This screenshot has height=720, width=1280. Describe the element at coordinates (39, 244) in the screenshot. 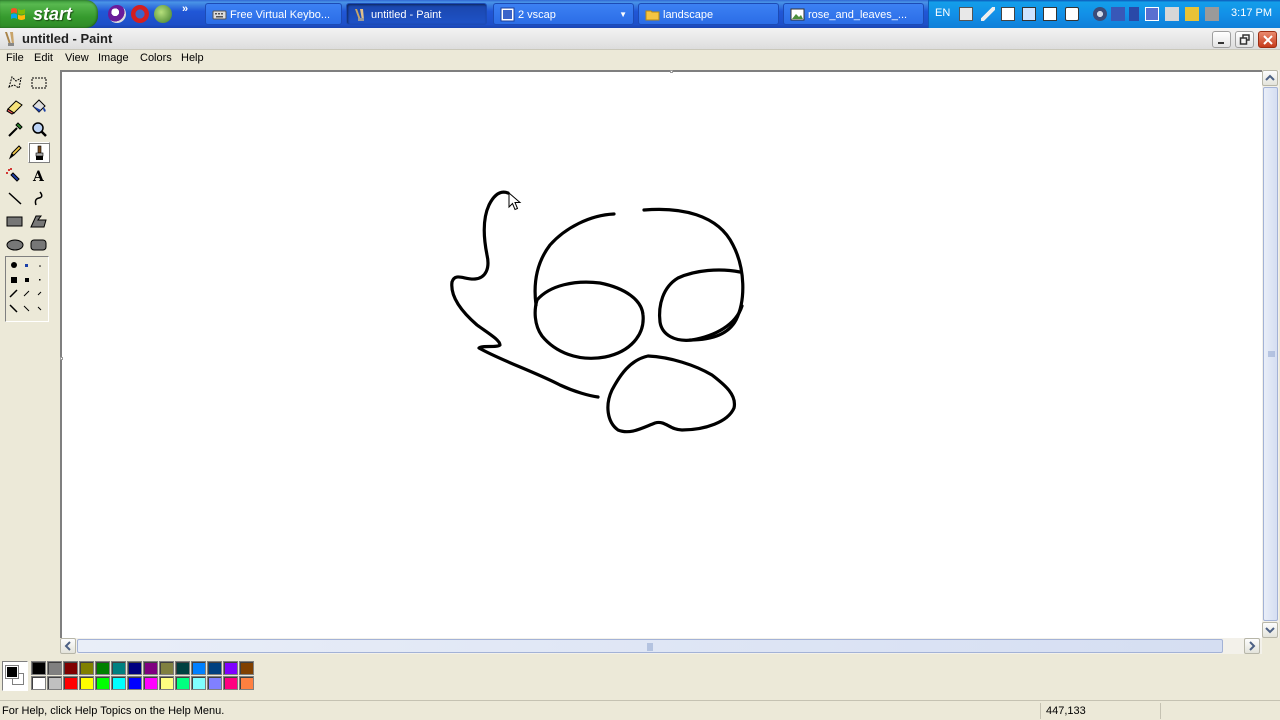

I see `tool-rounded-rectangle` at that location.